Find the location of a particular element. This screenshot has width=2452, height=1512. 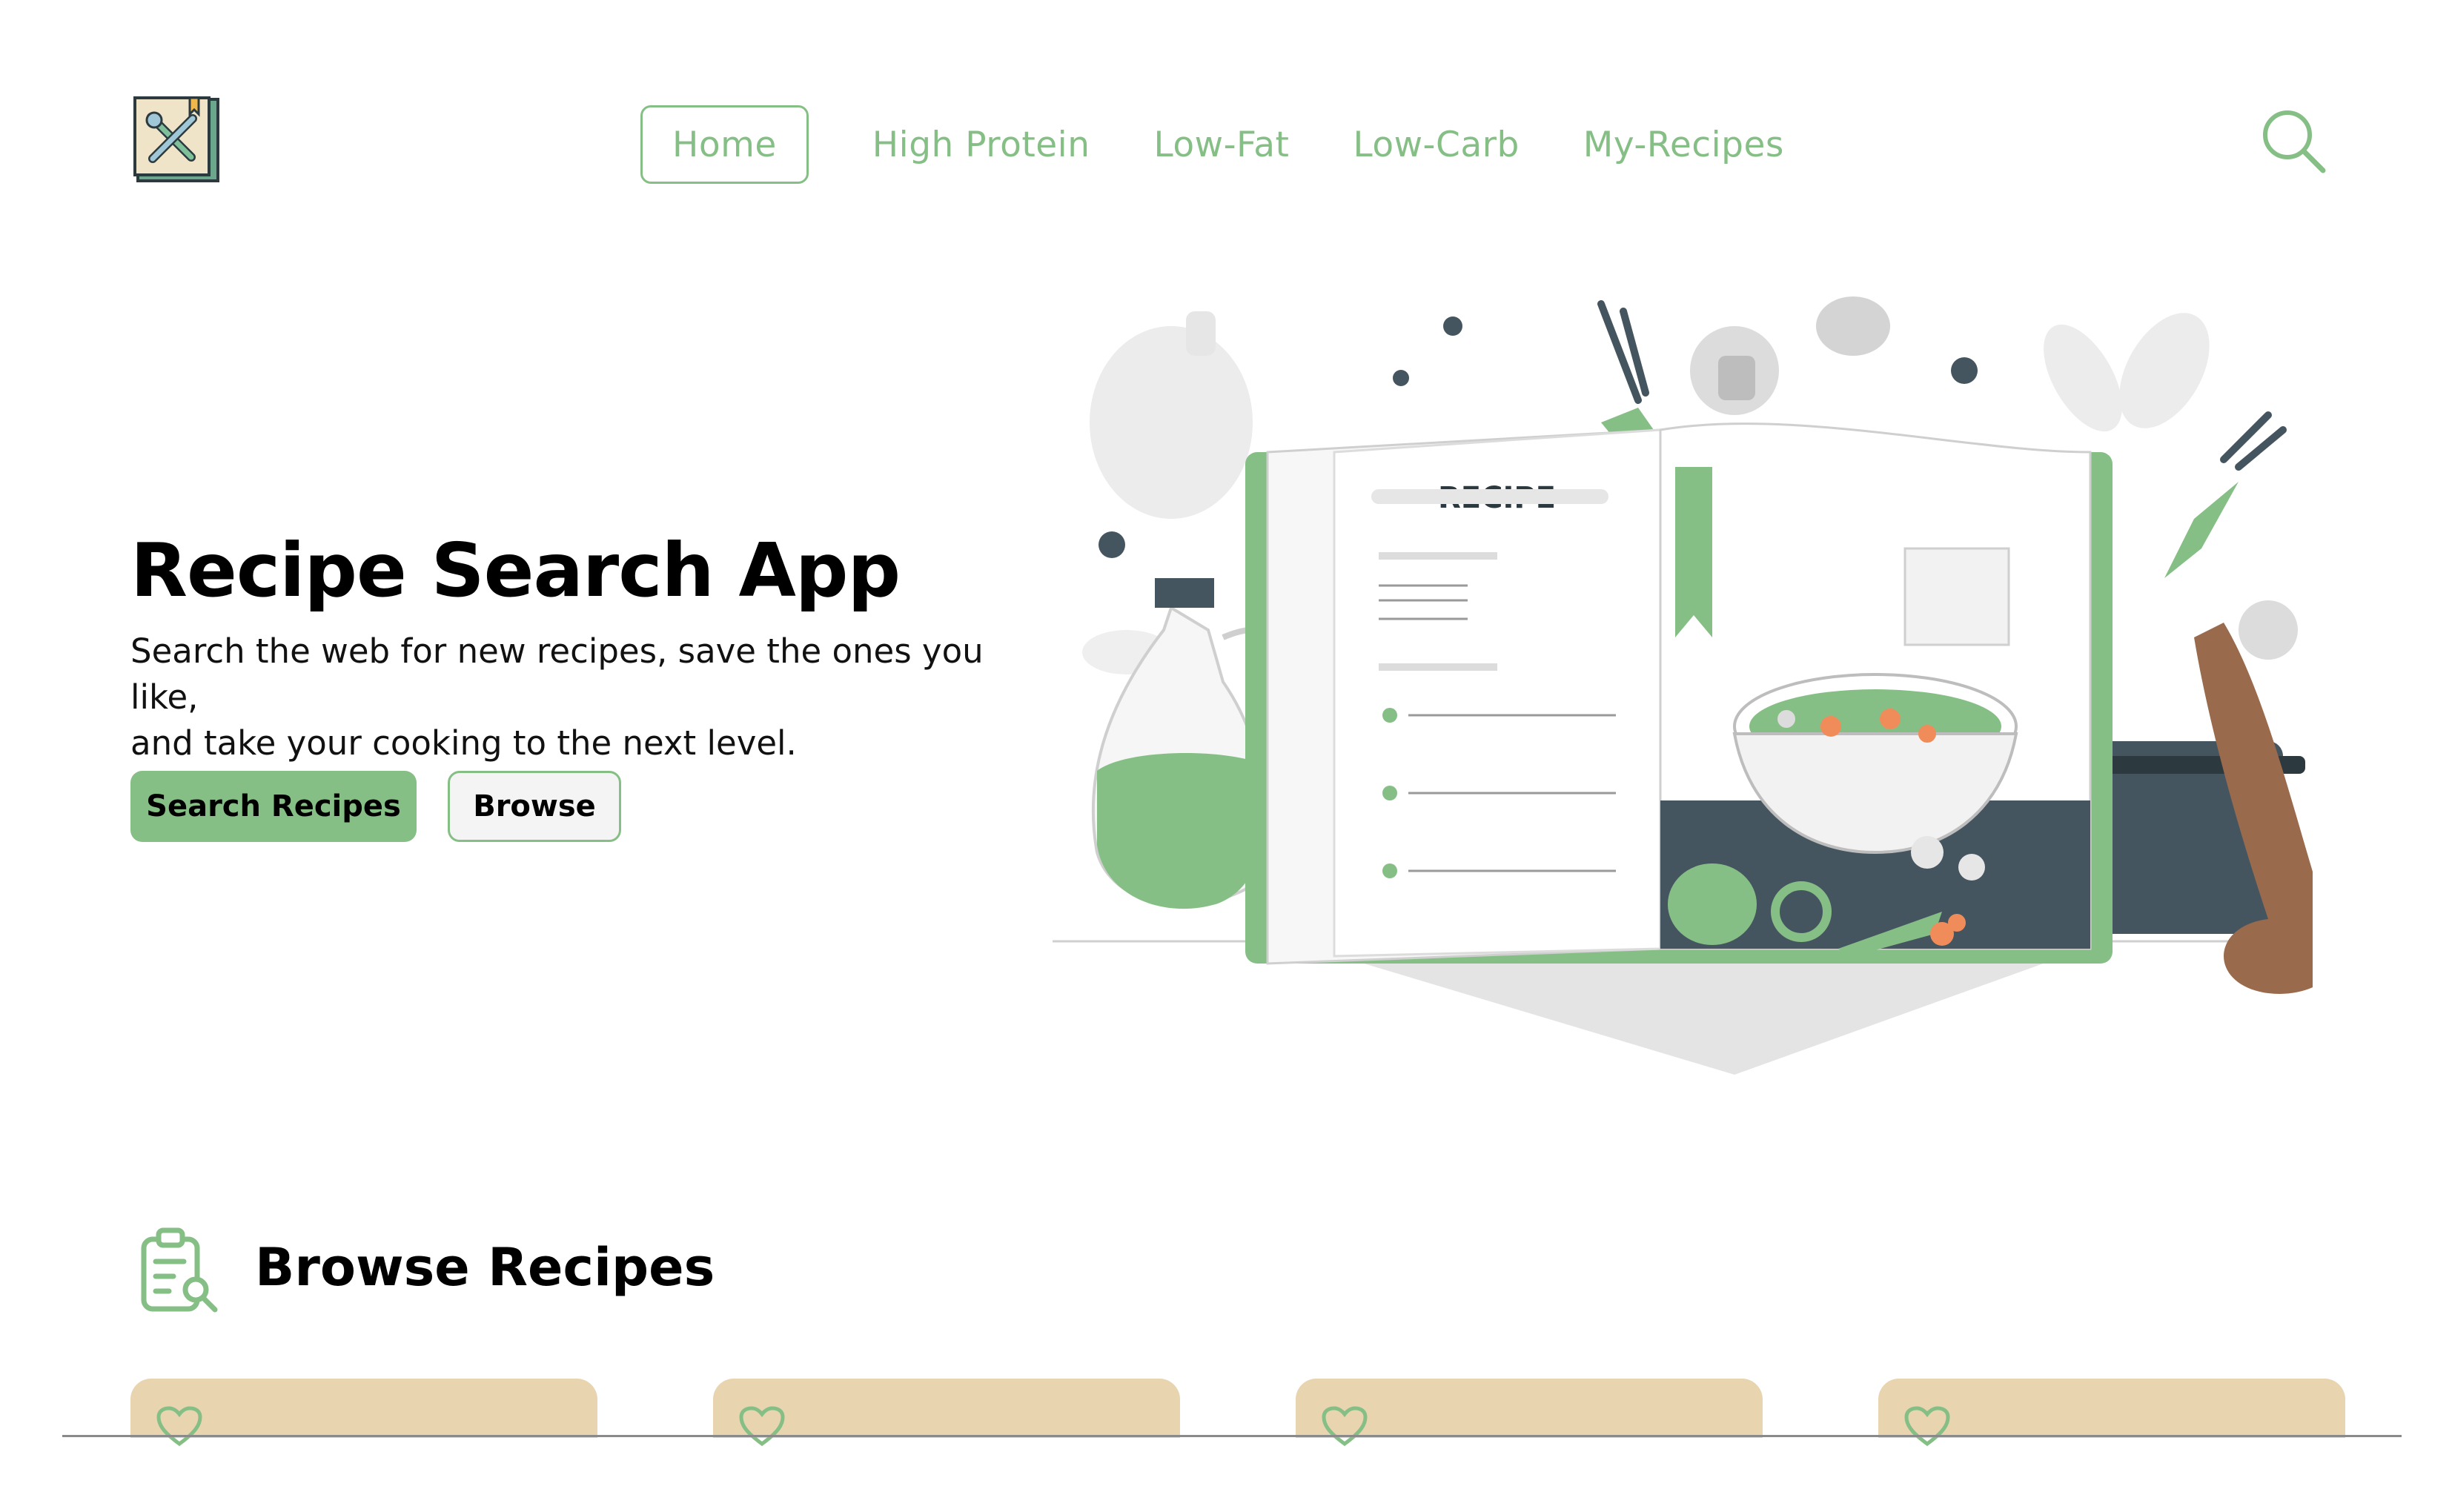

browse-section-icon is located at coordinates (179, 1270).